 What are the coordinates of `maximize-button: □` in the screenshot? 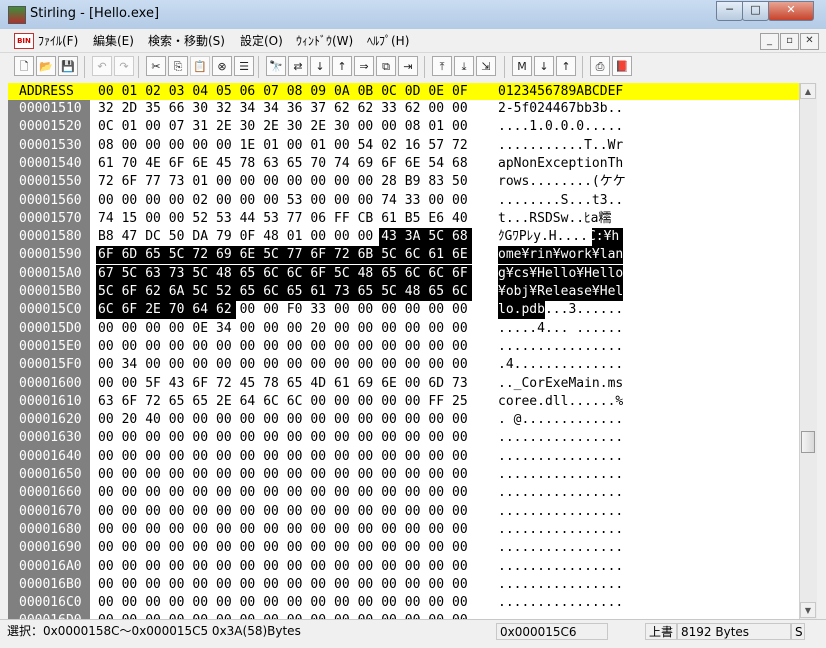 It's located at (755, 11).